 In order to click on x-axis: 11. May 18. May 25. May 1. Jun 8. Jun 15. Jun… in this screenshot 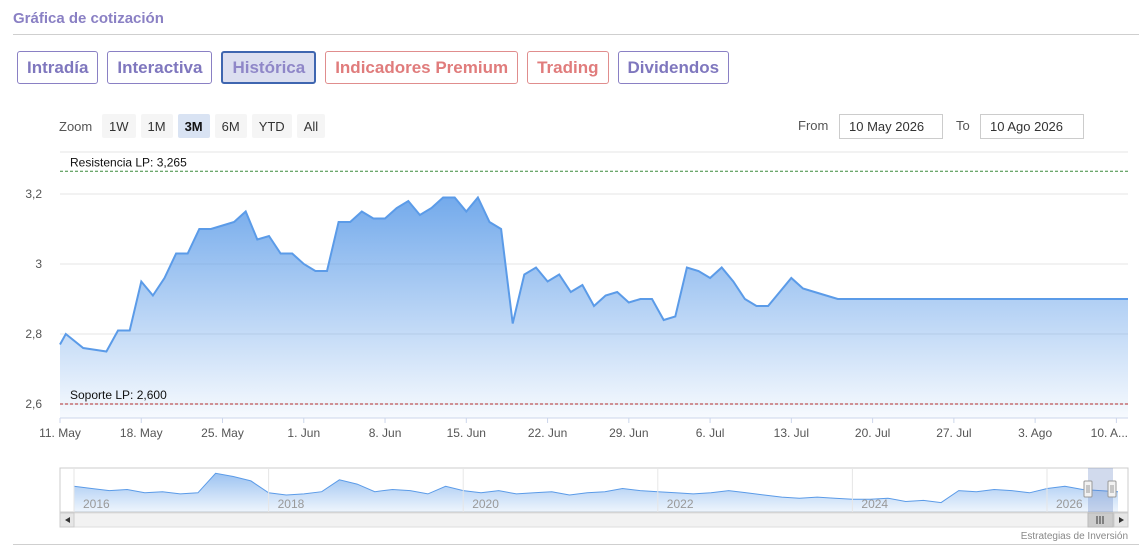, I will do `click(583, 428)`.